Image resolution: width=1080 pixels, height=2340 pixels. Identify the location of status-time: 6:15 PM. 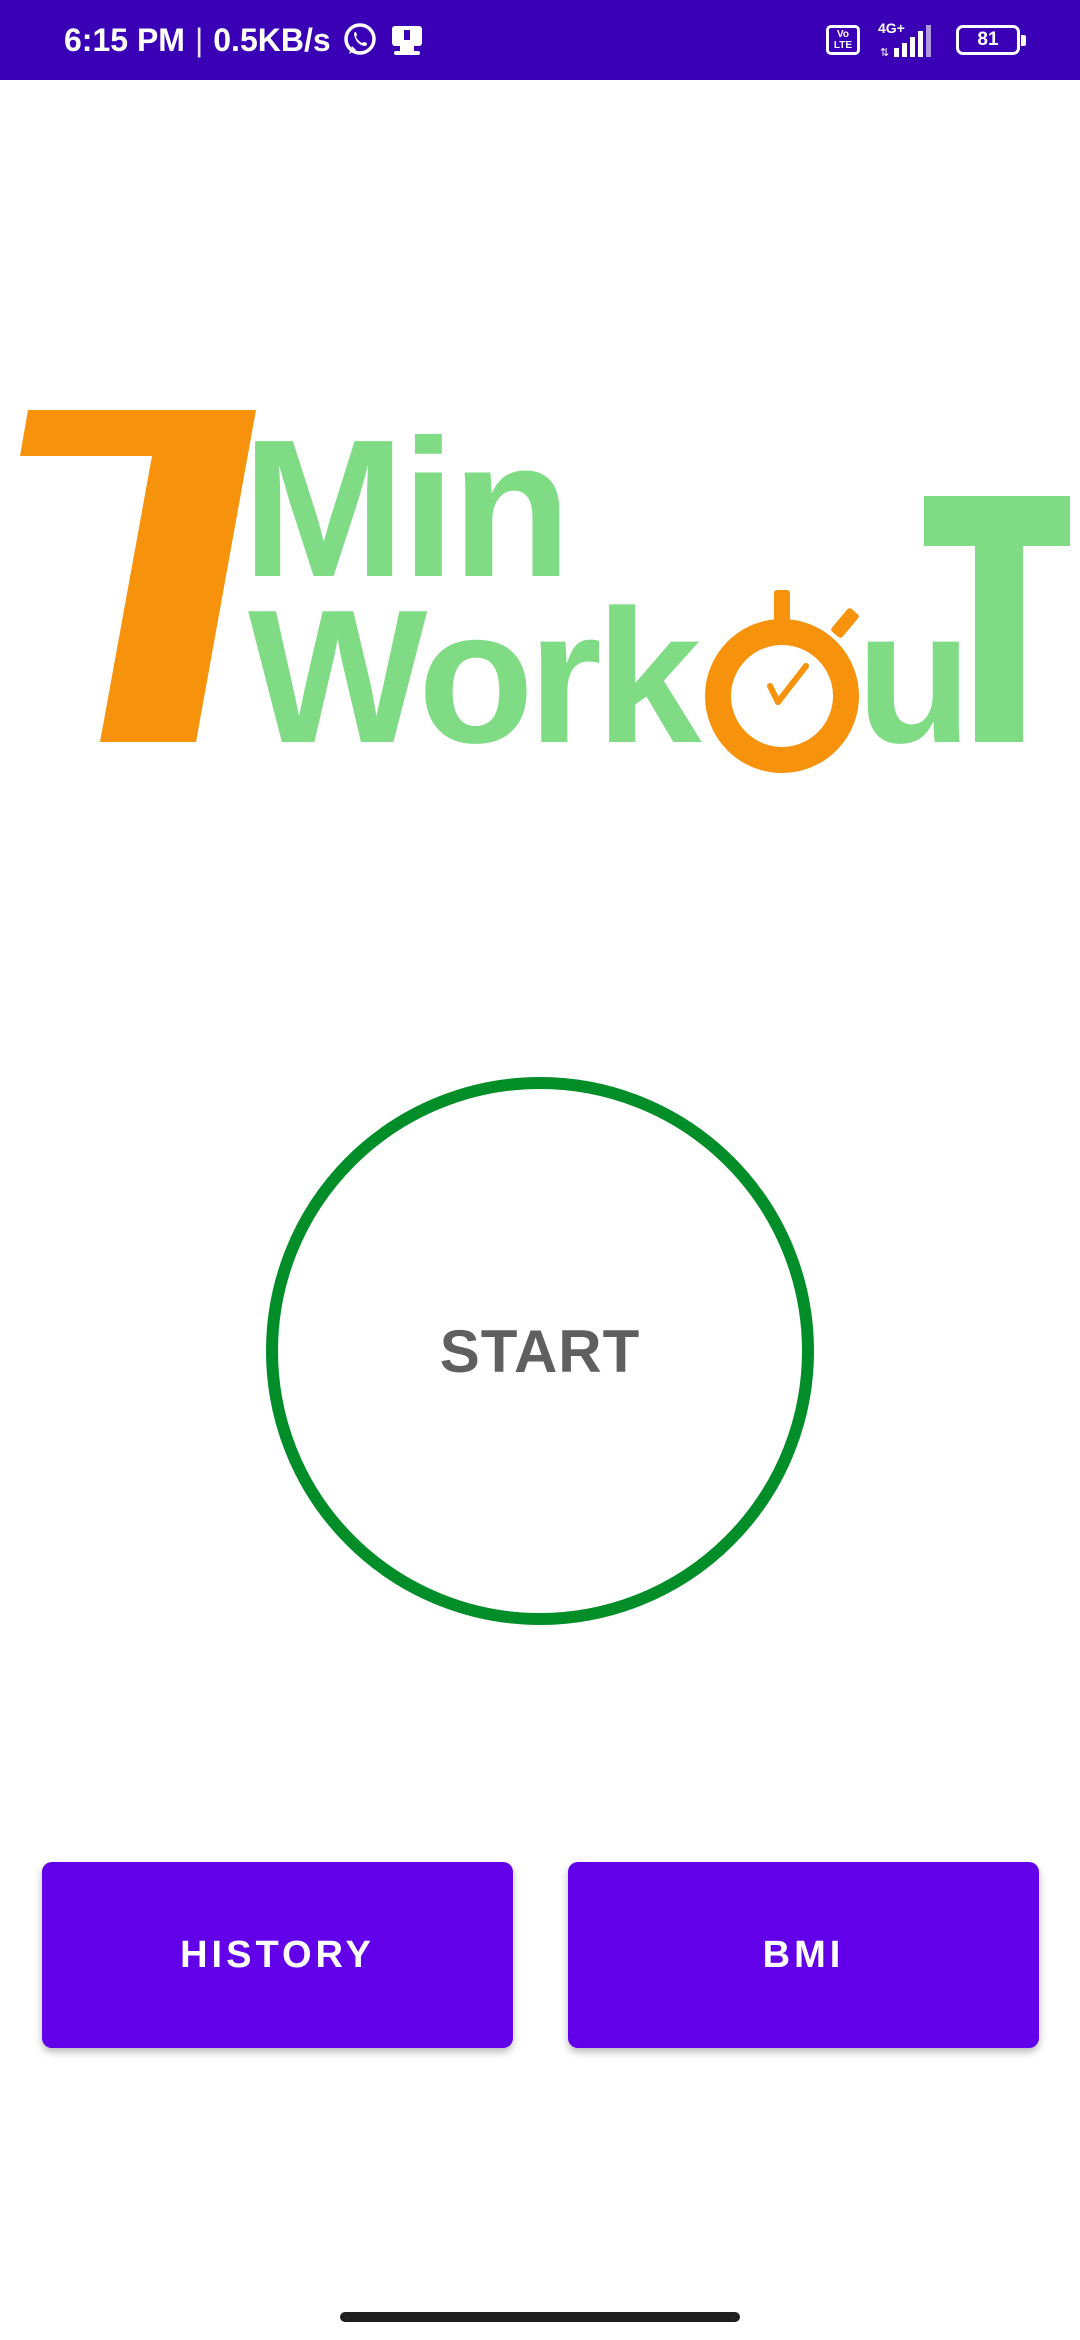
(124, 39).